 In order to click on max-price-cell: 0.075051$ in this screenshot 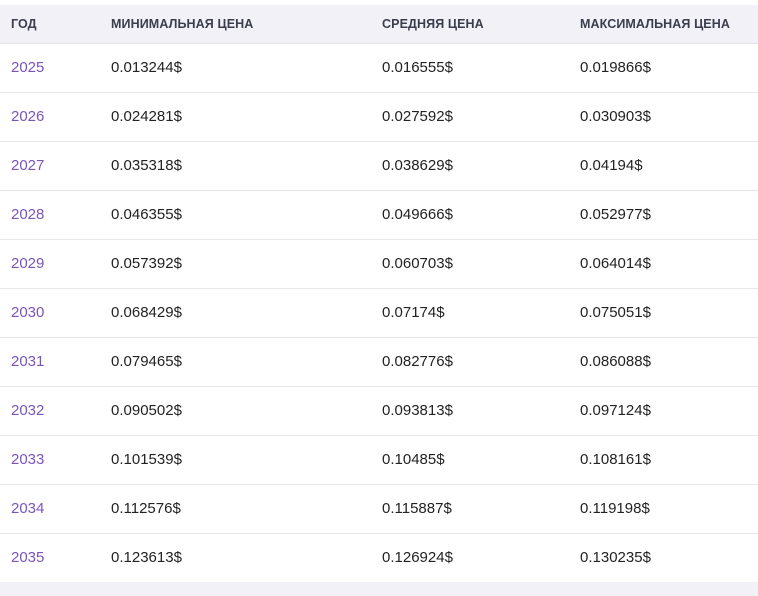, I will do `click(615, 312)`.